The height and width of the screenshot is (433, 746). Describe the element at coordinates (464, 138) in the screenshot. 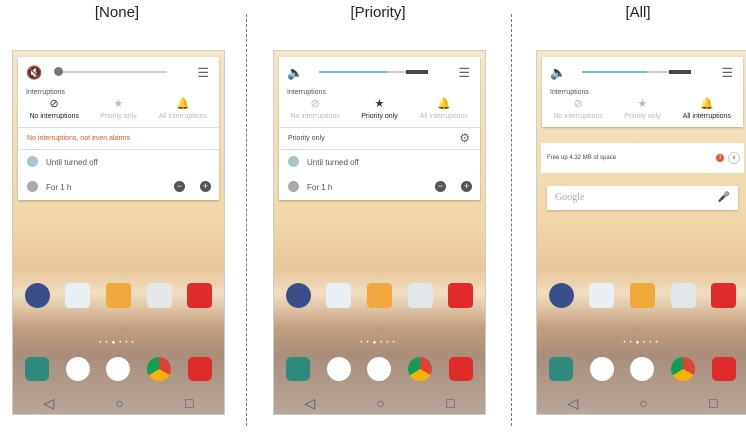

I see `gear-icon: ⚙` at that location.